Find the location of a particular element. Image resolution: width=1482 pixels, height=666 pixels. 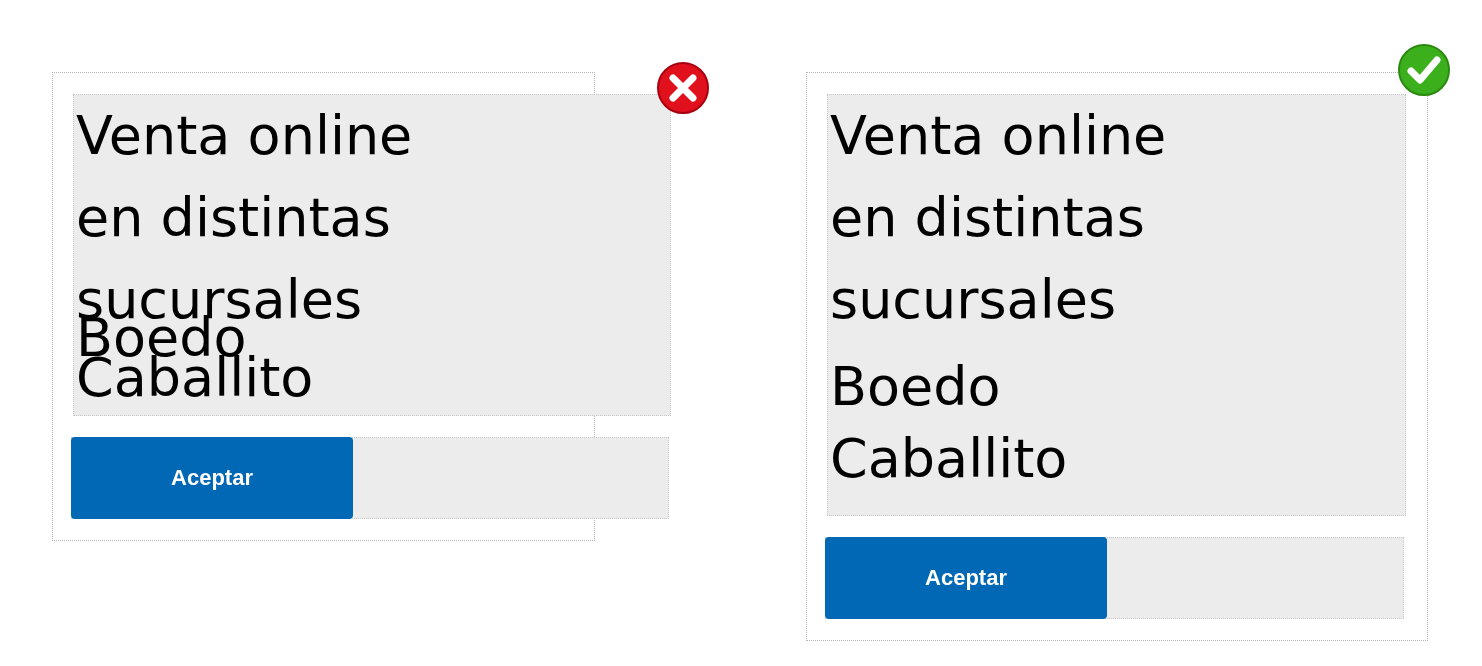

error-icon is located at coordinates (683, 88).